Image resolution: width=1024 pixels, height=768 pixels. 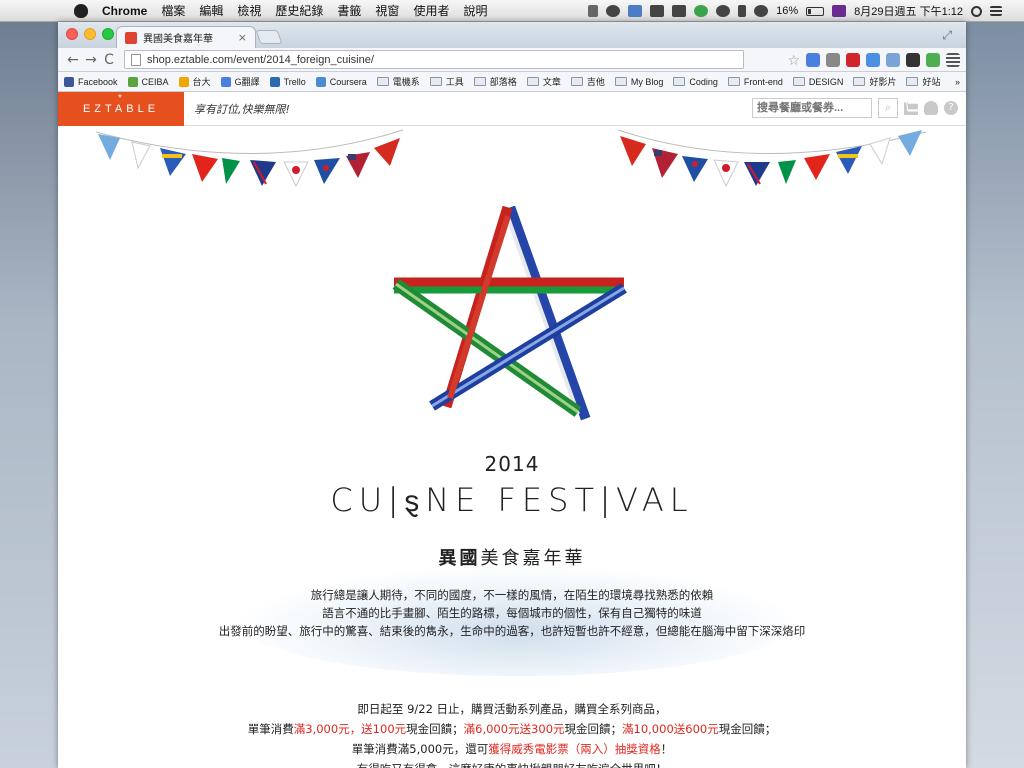 What do you see at coordinates (695, 82) in the screenshot?
I see `bookmark-item: Coding` at bounding box center [695, 82].